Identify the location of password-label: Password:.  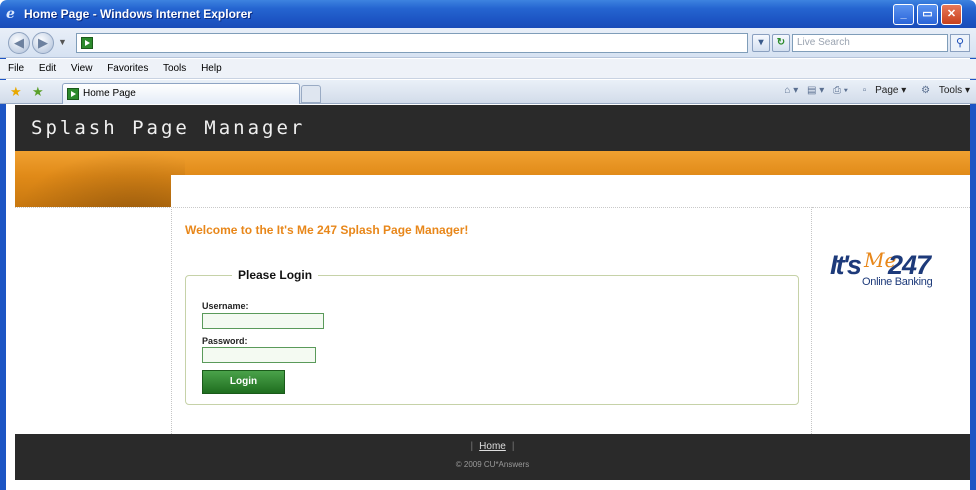
(225, 341).